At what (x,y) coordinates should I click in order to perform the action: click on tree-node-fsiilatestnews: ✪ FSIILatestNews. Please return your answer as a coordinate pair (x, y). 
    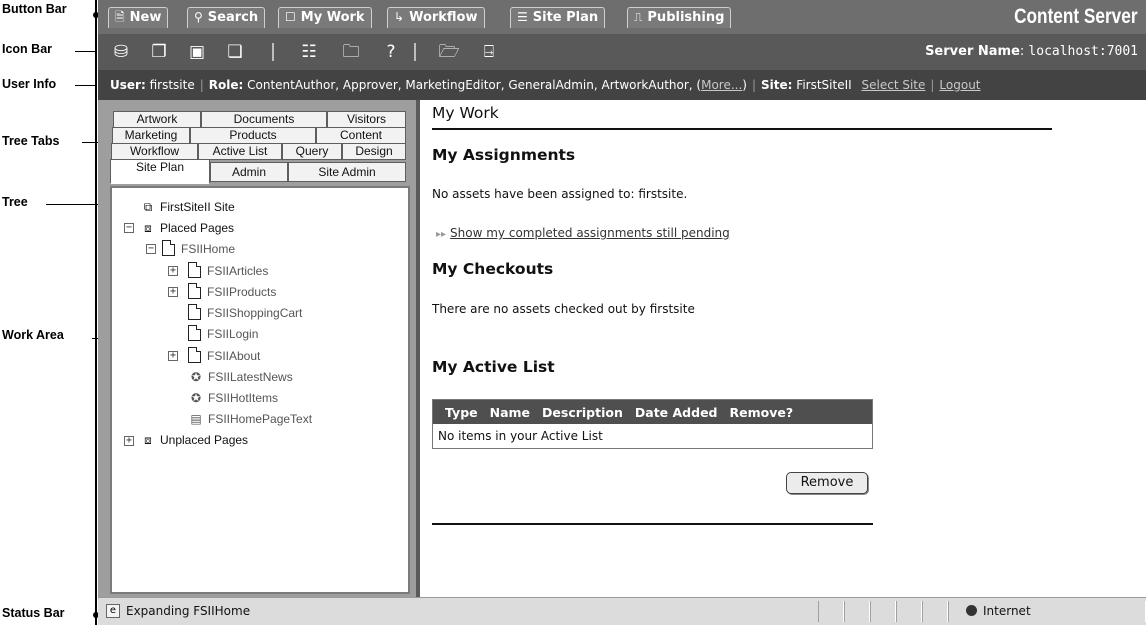
    Looking at the image, I should click on (240, 377).